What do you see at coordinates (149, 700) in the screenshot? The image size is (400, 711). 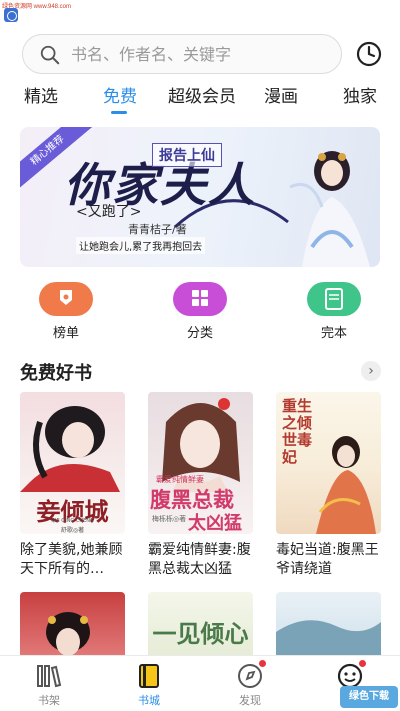 I see `nav-label: 书城` at bounding box center [149, 700].